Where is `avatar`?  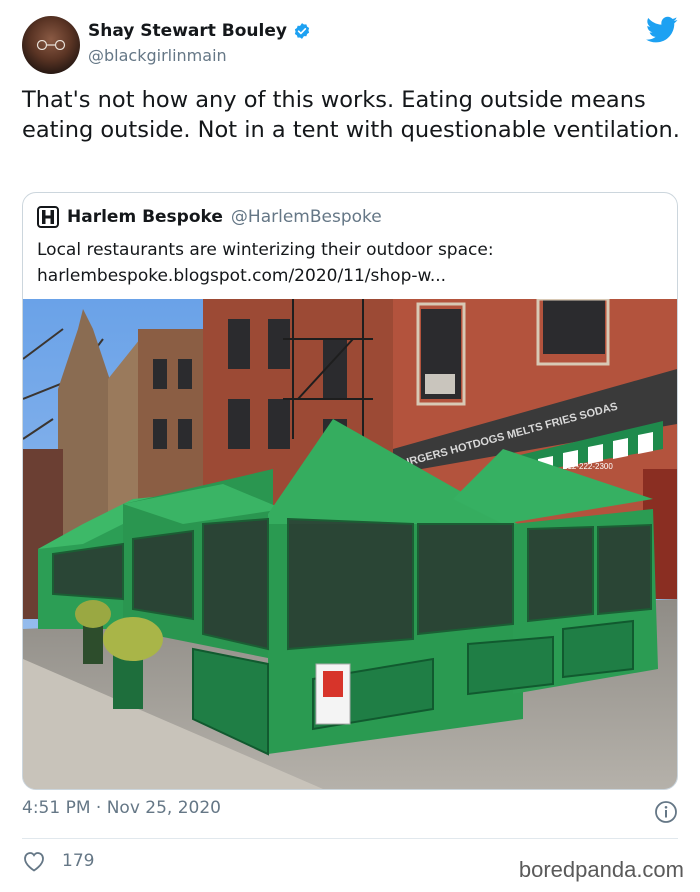
avatar is located at coordinates (51, 45).